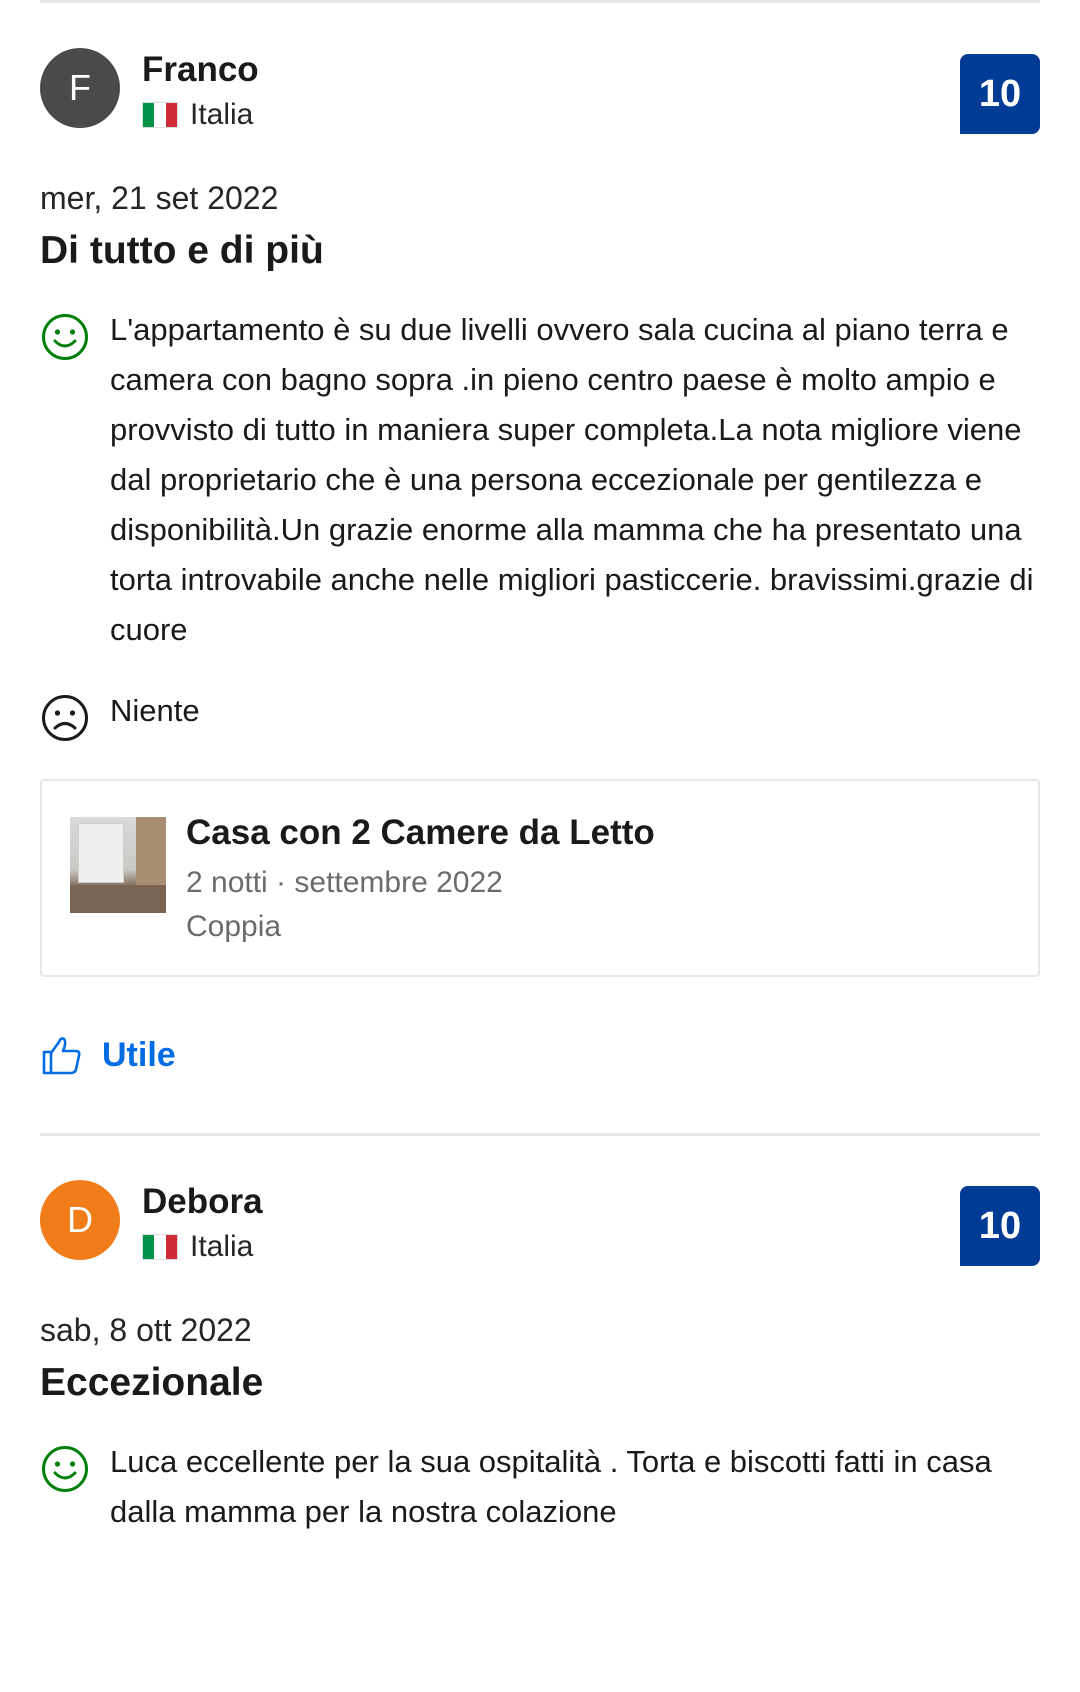  Describe the element at coordinates (540, 1223) in the screenshot. I see `review-header: D Debora Italia 10` at that location.